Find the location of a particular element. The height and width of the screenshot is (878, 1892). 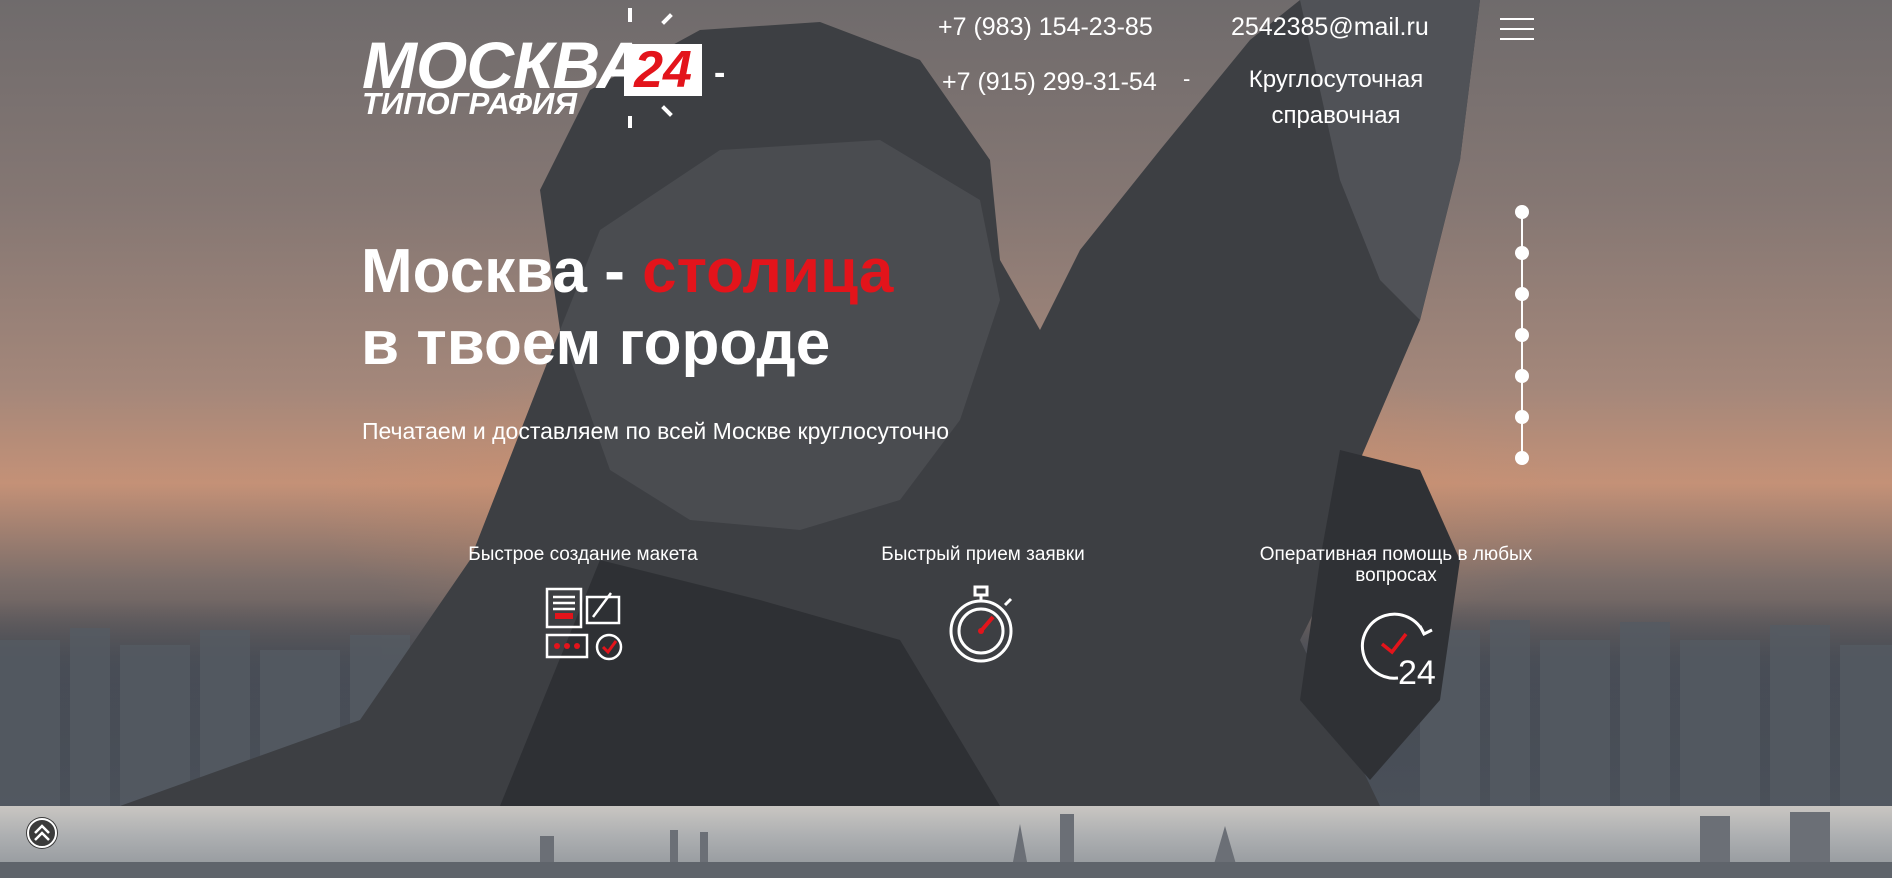

feature-fast-layout: Быстрое создание макета is located at coordinates (583, 603).